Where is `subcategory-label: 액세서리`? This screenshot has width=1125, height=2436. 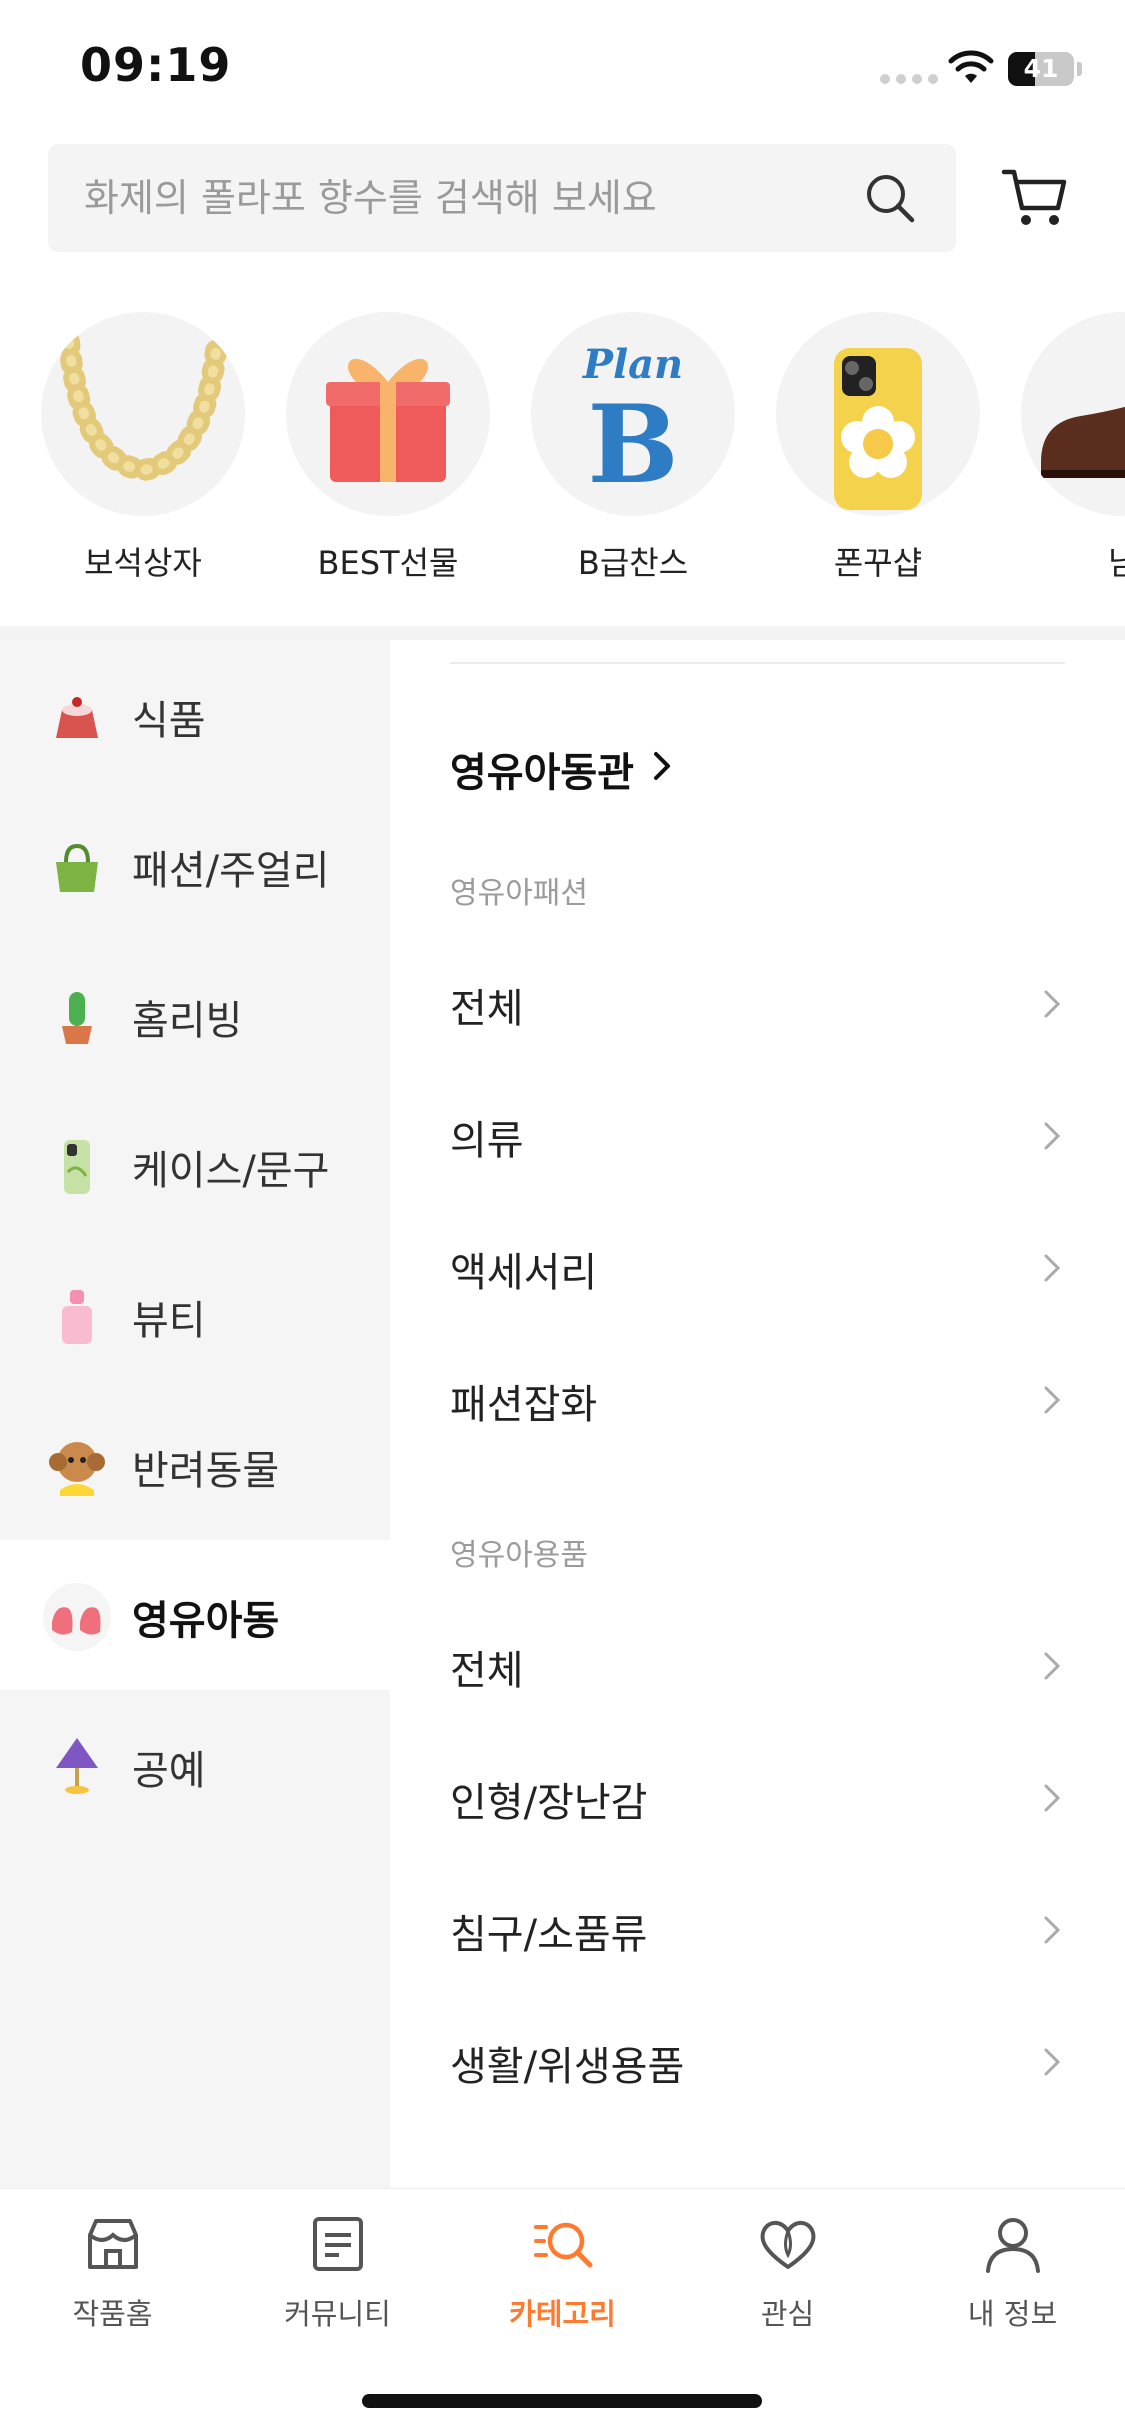 subcategory-label: 액세서리 is located at coordinates (524, 1273).